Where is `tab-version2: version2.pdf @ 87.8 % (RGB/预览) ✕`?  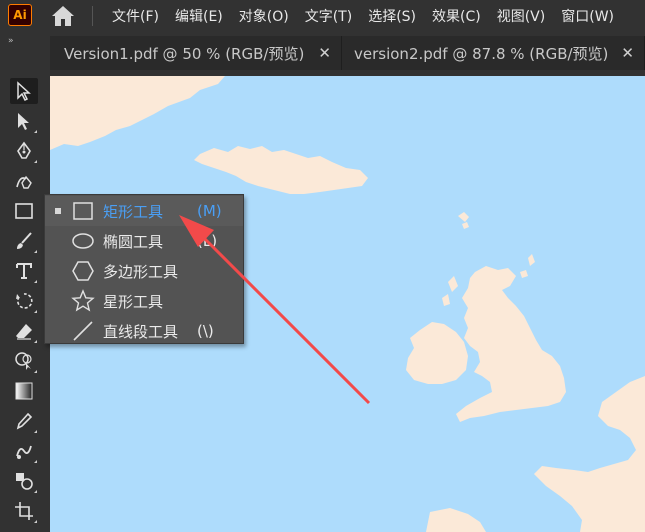
tab-version2: version2.pdf @ 87.8 % (RGB/预览) ✕ is located at coordinates (493, 53).